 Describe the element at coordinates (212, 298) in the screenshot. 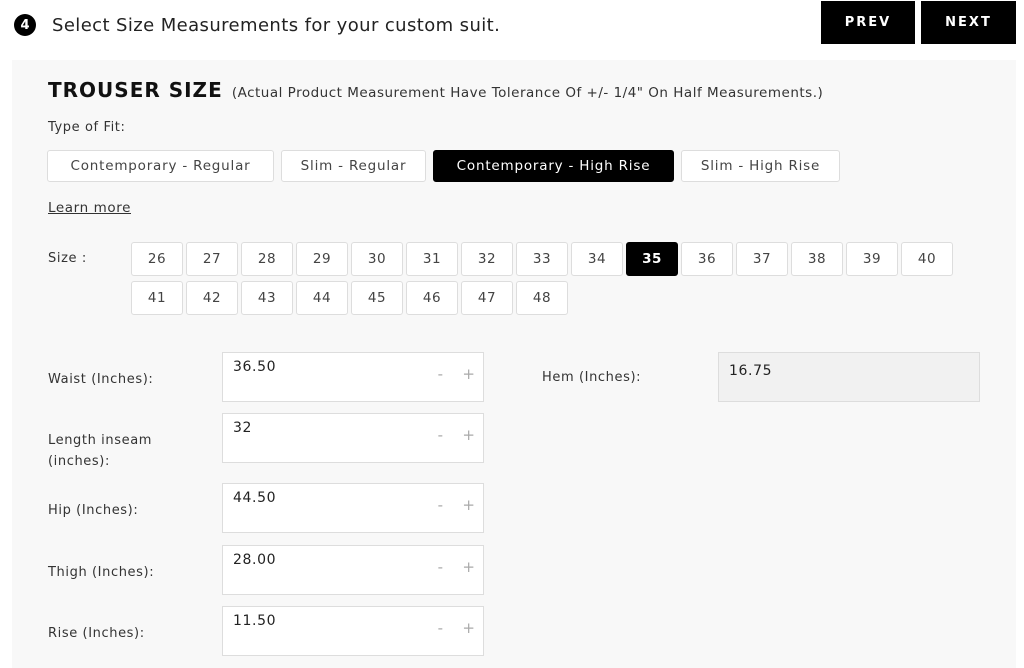

I see `size-option-42: 42` at that location.